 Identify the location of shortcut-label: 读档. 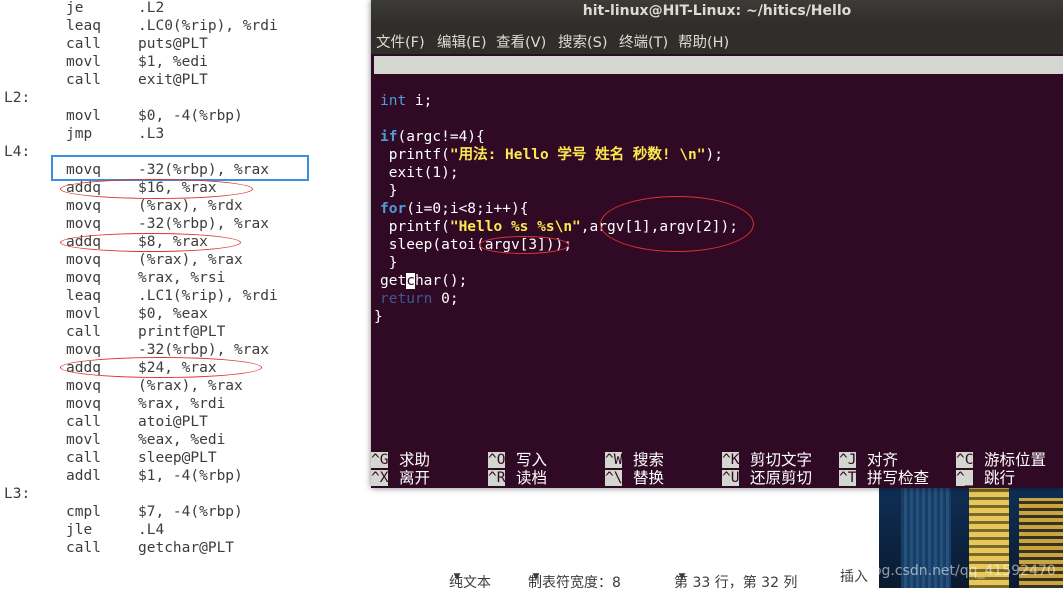
(532, 478).